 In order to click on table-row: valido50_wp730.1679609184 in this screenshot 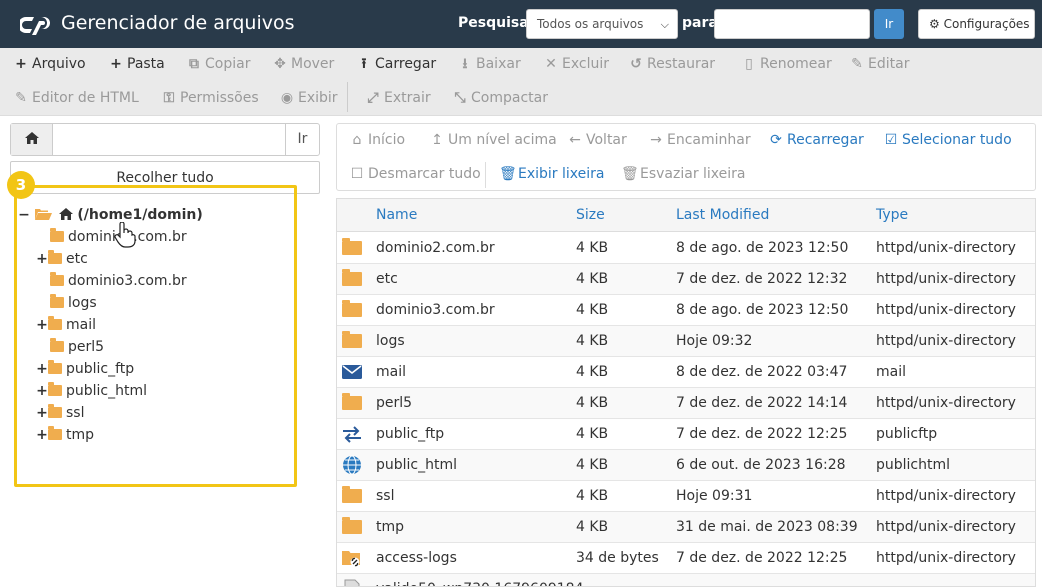, I will do `click(686, 580)`.